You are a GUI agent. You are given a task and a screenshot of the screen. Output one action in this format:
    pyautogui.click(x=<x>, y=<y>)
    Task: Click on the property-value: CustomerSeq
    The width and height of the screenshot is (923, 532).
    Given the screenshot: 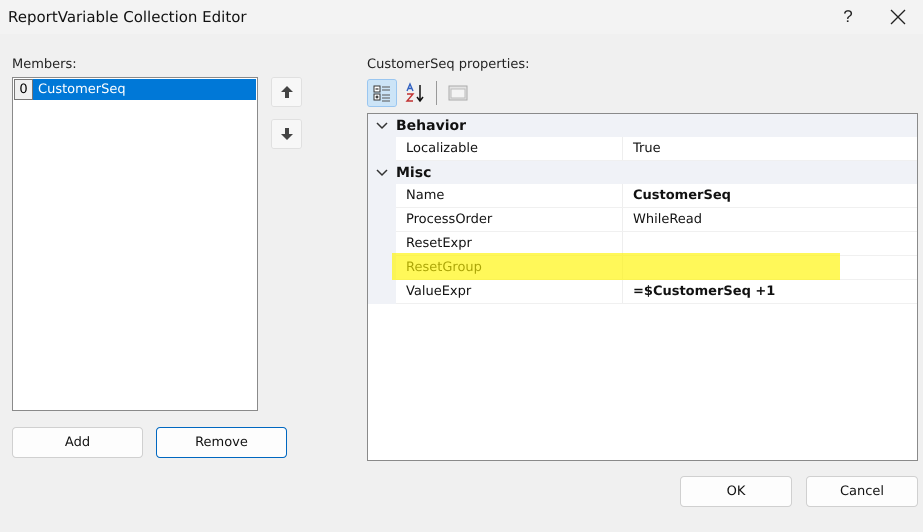 What is the action you would take?
    pyautogui.click(x=770, y=196)
    